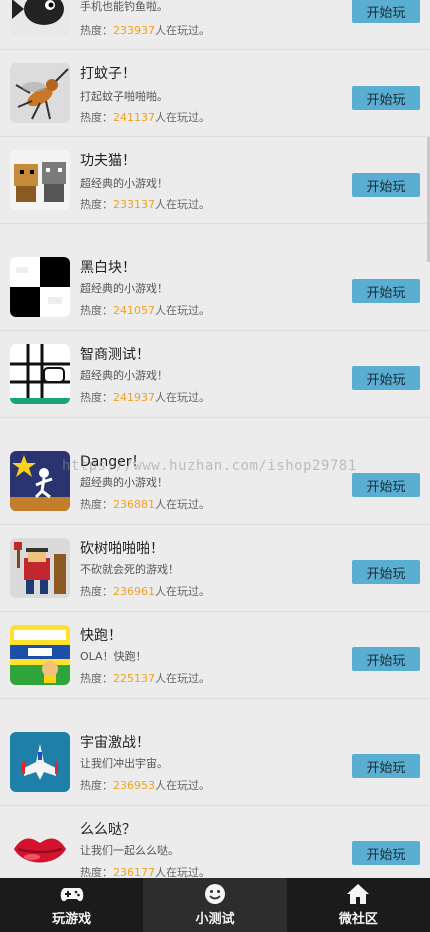 The width and height of the screenshot is (430, 932). I want to click on mosquito-icon, so click(40, 93).